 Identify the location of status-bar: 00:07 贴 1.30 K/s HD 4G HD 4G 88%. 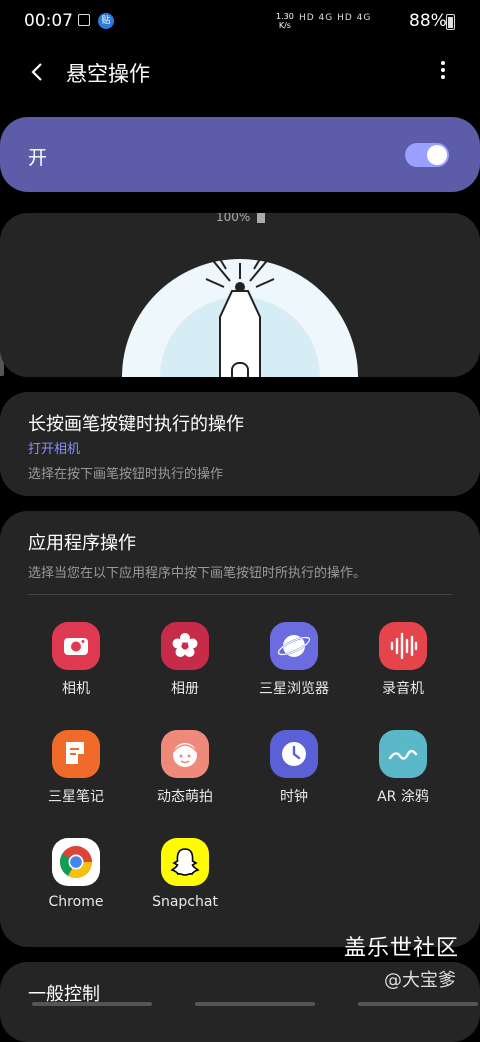
(240, 22).